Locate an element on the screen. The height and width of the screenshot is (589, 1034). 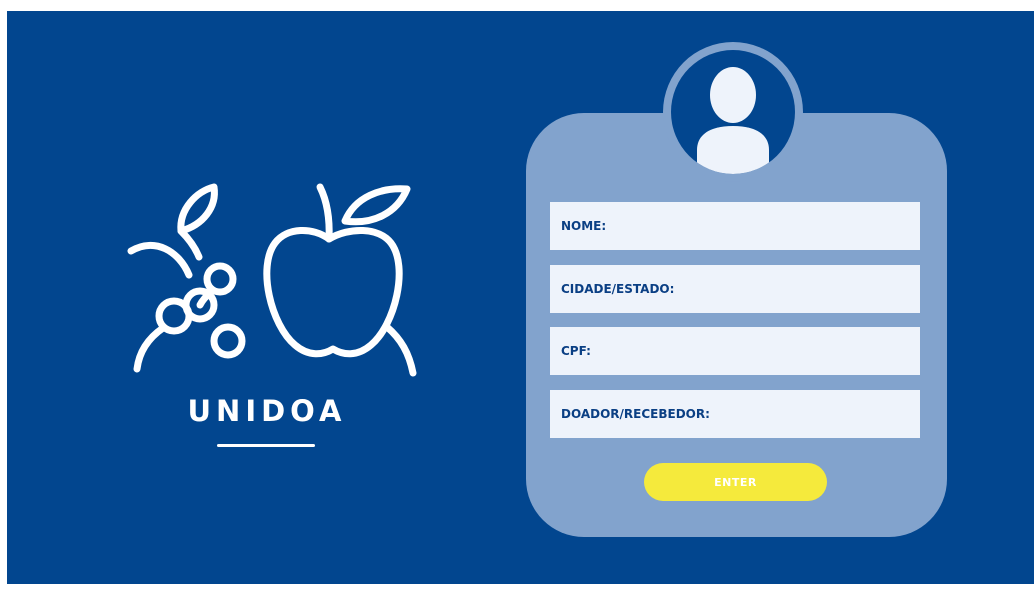
city-state-label: CIDADE/ESTADO: is located at coordinates (618, 289).